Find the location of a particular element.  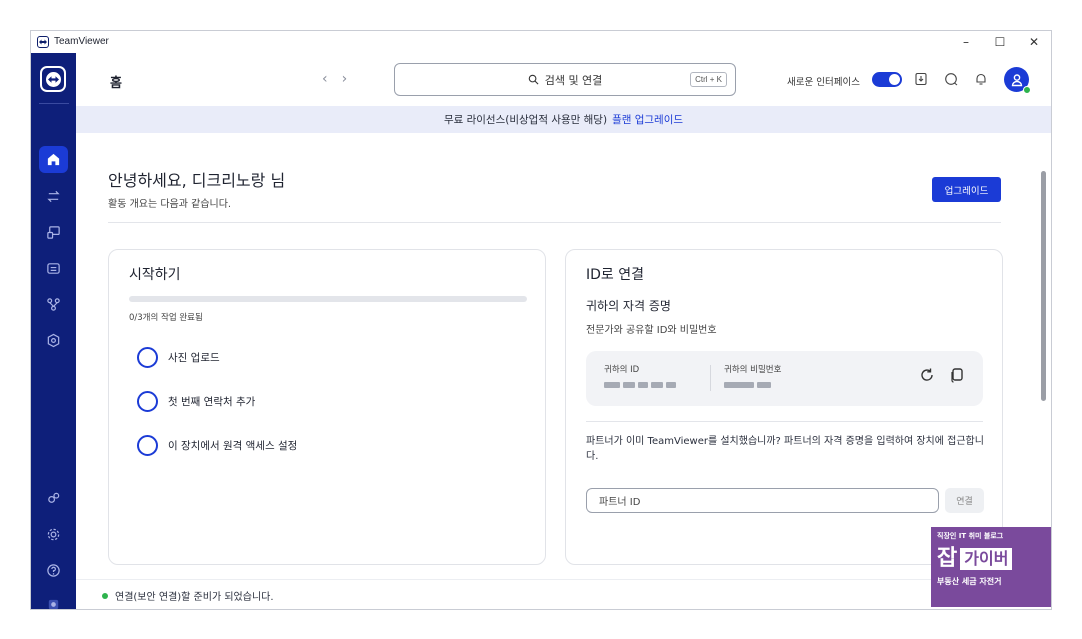

settings-icon is located at coordinates (53, 534).